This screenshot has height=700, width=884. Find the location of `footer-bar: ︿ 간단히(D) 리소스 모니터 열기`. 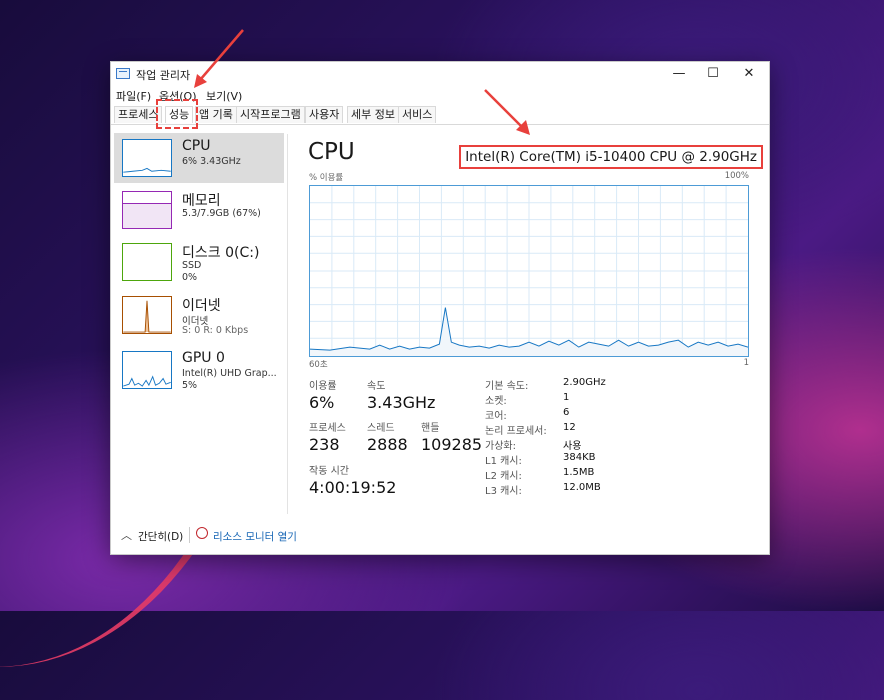

footer-bar: ︿ 간단히(D) 리소스 모니터 열기 is located at coordinates (440, 534).